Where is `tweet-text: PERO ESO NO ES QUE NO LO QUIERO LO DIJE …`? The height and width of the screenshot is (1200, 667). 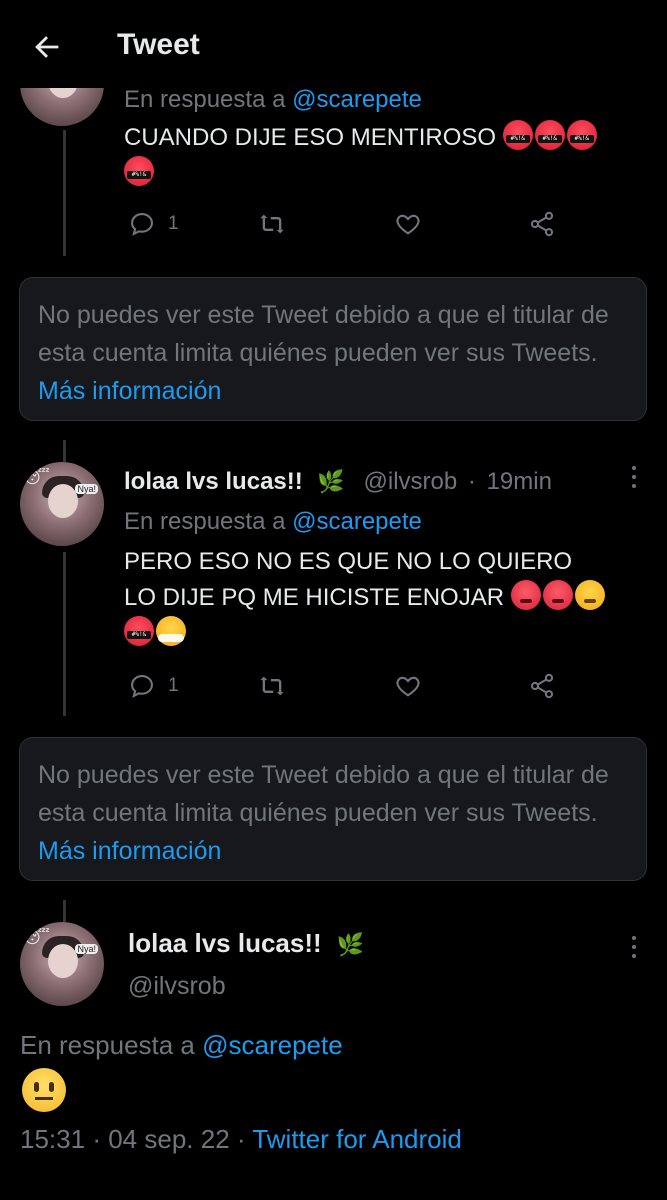 tweet-text: PERO ESO NO ES QUE NO LO QUIERO LO DIJE … is located at coordinates (389, 598).